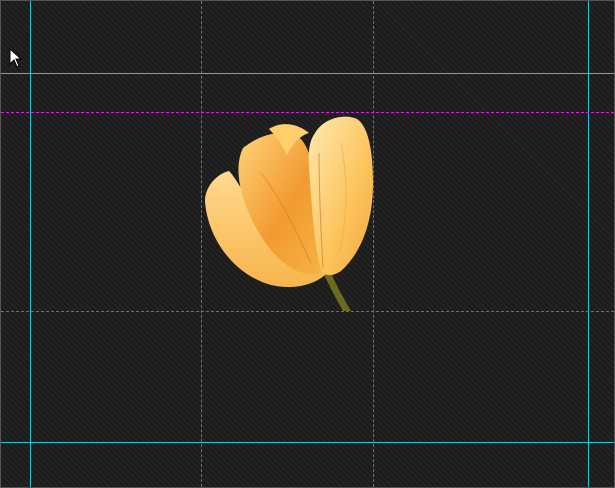 Image resolution: width=615 pixels, height=488 pixels. Describe the element at coordinates (288, 213) in the screenshot. I see `tulip-image` at that location.